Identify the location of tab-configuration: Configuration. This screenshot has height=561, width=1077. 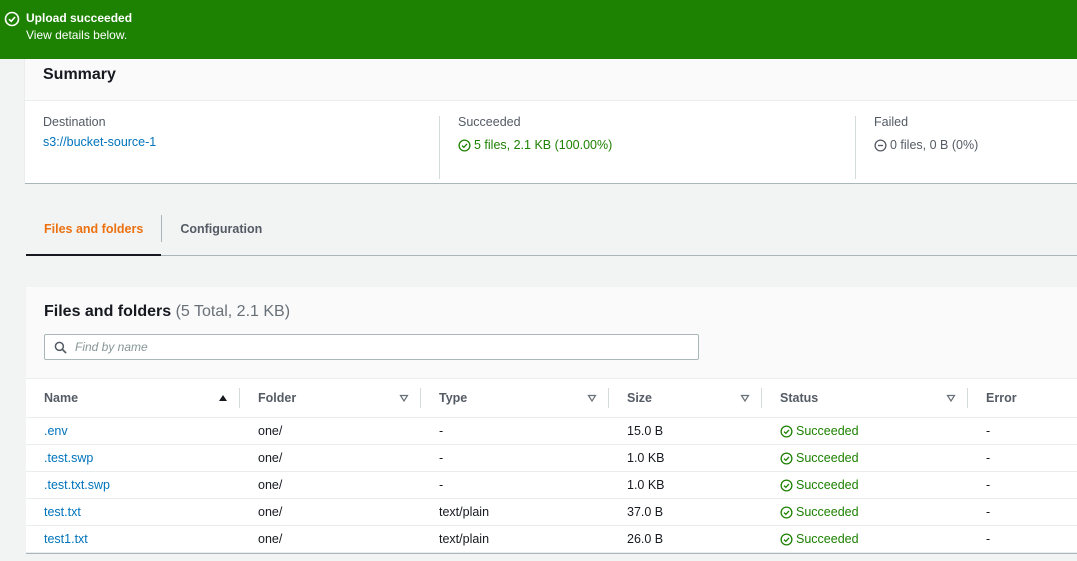
(221, 228).